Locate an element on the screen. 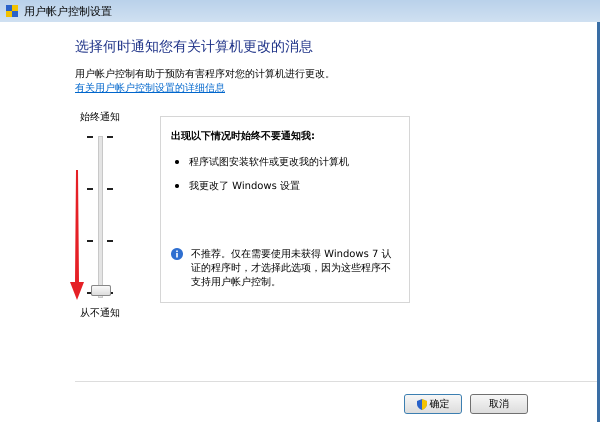  window-title: 用户帐户控制设置 is located at coordinates (68, 11).